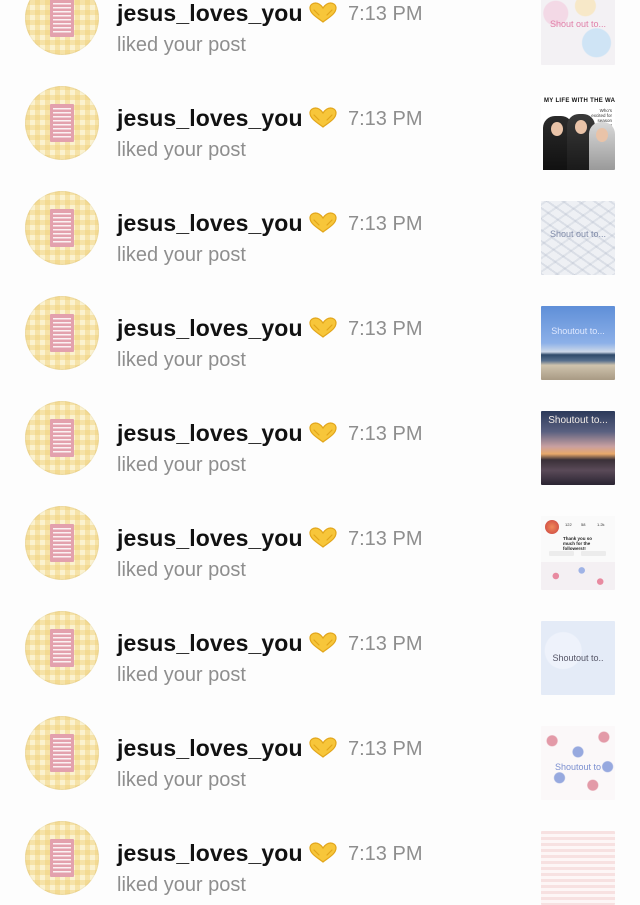  I want to click on notification-row: jesus_loves_you 7:13 PM liked your post, so click(320, 851).